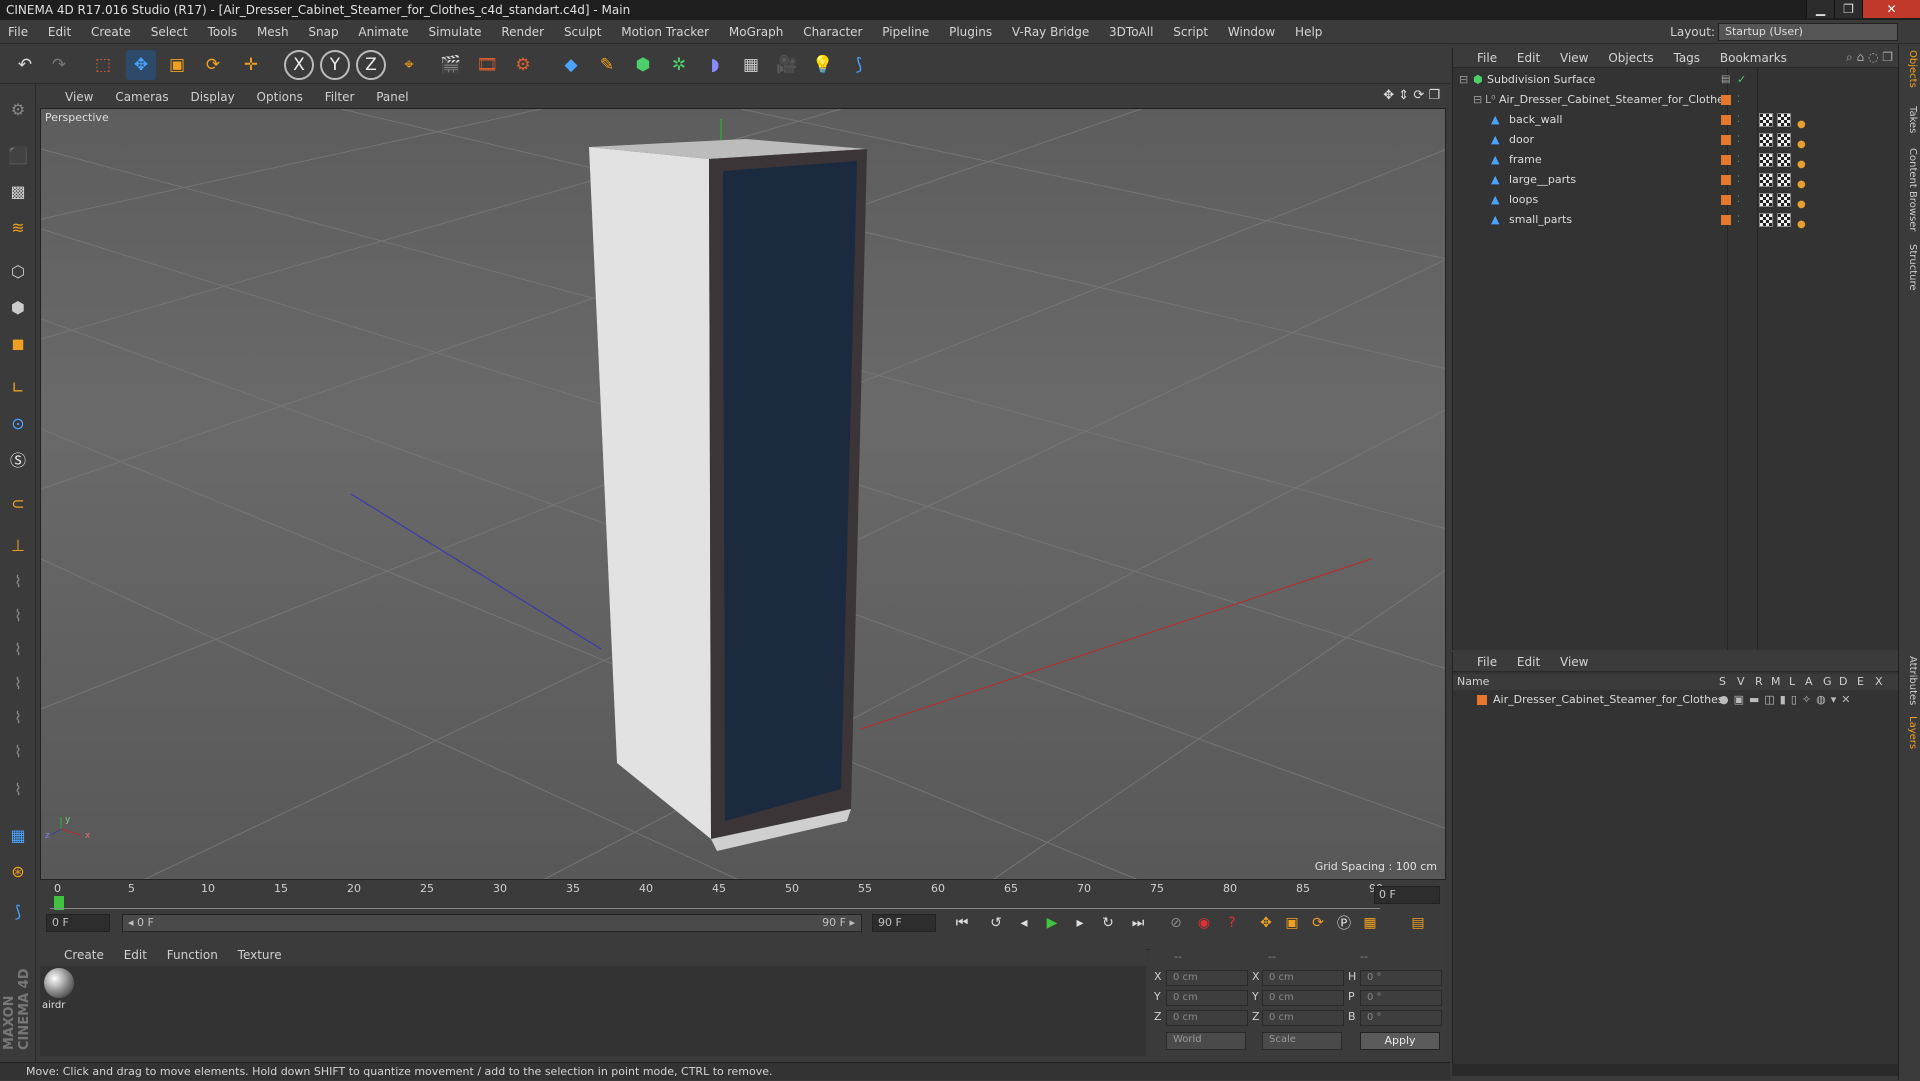 The width and height of the screenshot is (1920, 1081). I want to click on object-row: ▲ small_parts ⁚ ●, so click(1676, 220).